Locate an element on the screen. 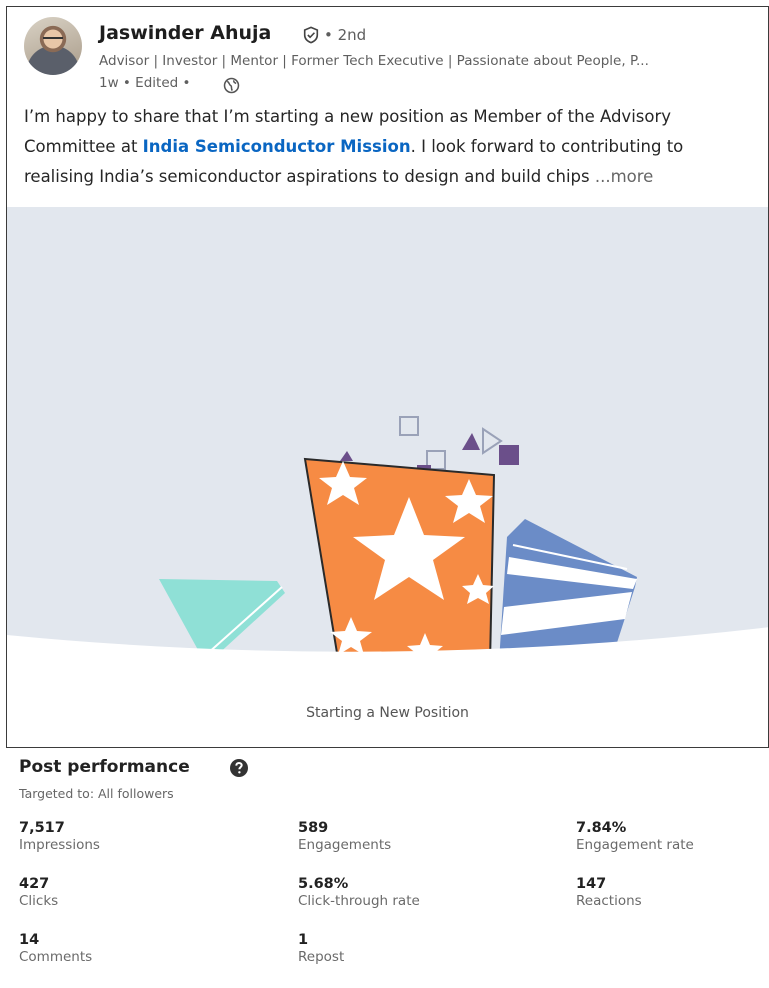 This screenshot has width=769, height=988. metric-reactions: 147 Reactions is located at coordinates (672, 892).